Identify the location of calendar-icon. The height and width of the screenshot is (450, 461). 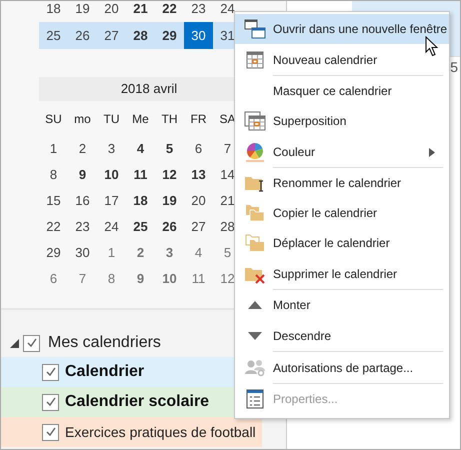
(255, 60).